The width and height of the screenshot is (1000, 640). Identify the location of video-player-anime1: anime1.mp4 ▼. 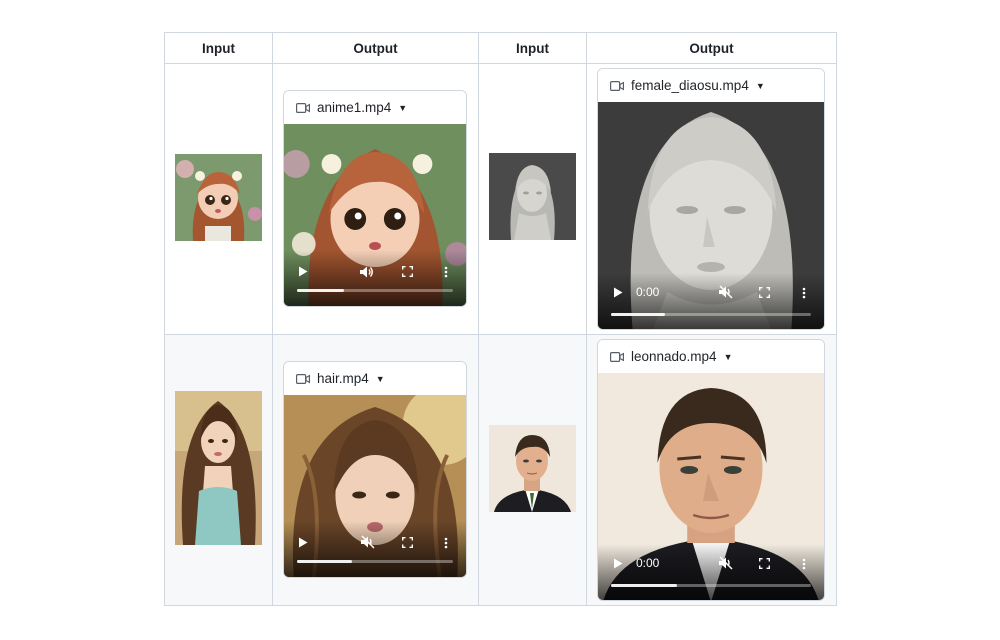
(375, 198).